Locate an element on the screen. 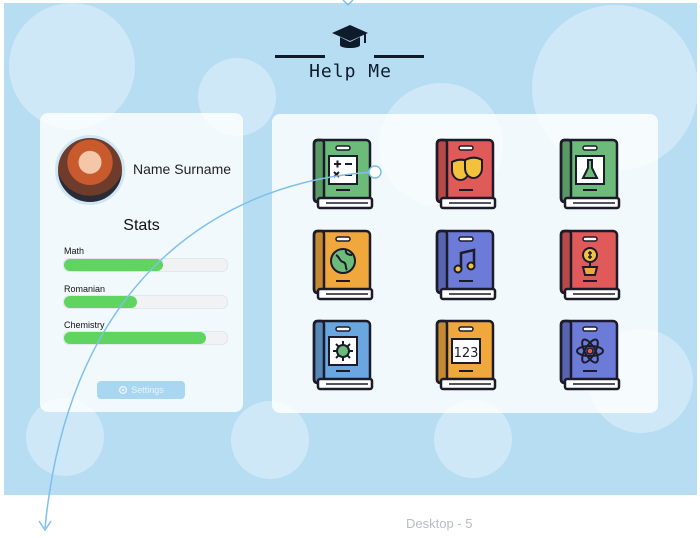 This screenshot has height=538, width=700. frame-label: Desktop - 5 is located at coordinates (439, 523).